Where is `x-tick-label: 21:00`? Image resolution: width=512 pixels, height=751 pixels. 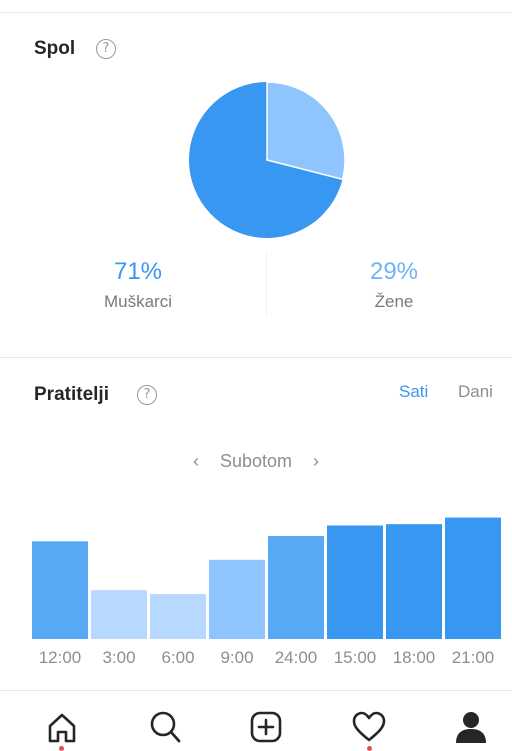
x-tick-label: 21:00 is located at coordinates (473, 657).